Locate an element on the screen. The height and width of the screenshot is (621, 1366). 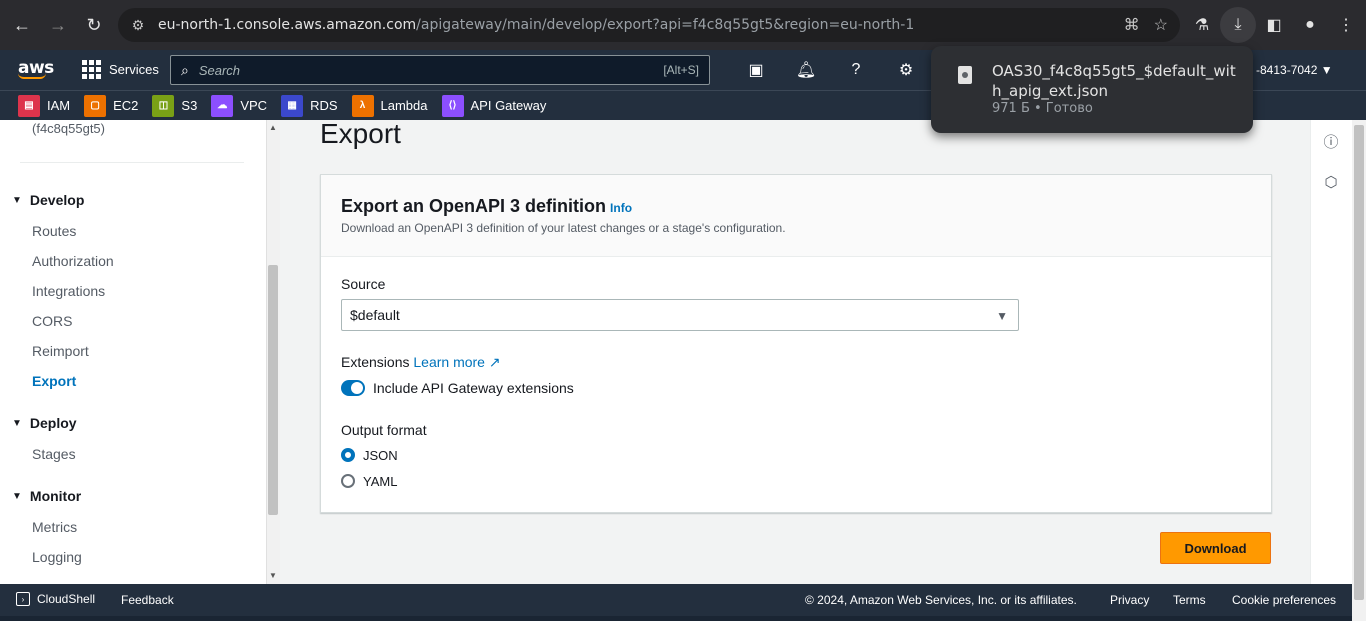
sidebar-item-logging: Logging is located at coordinates (57, 557).